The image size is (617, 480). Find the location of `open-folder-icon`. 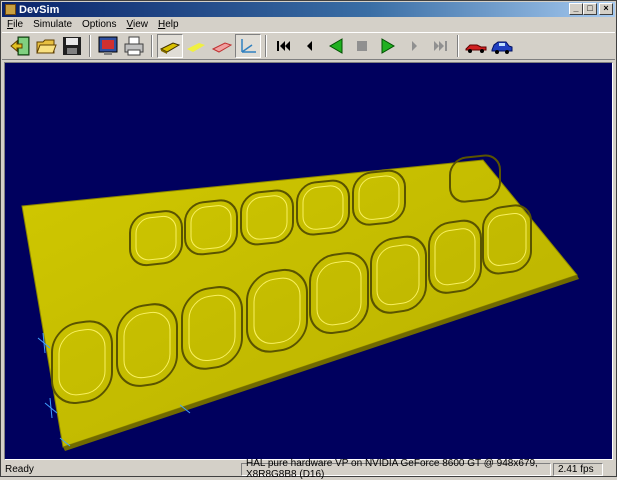

open-folder-icon is located at coordinates (46, 46).